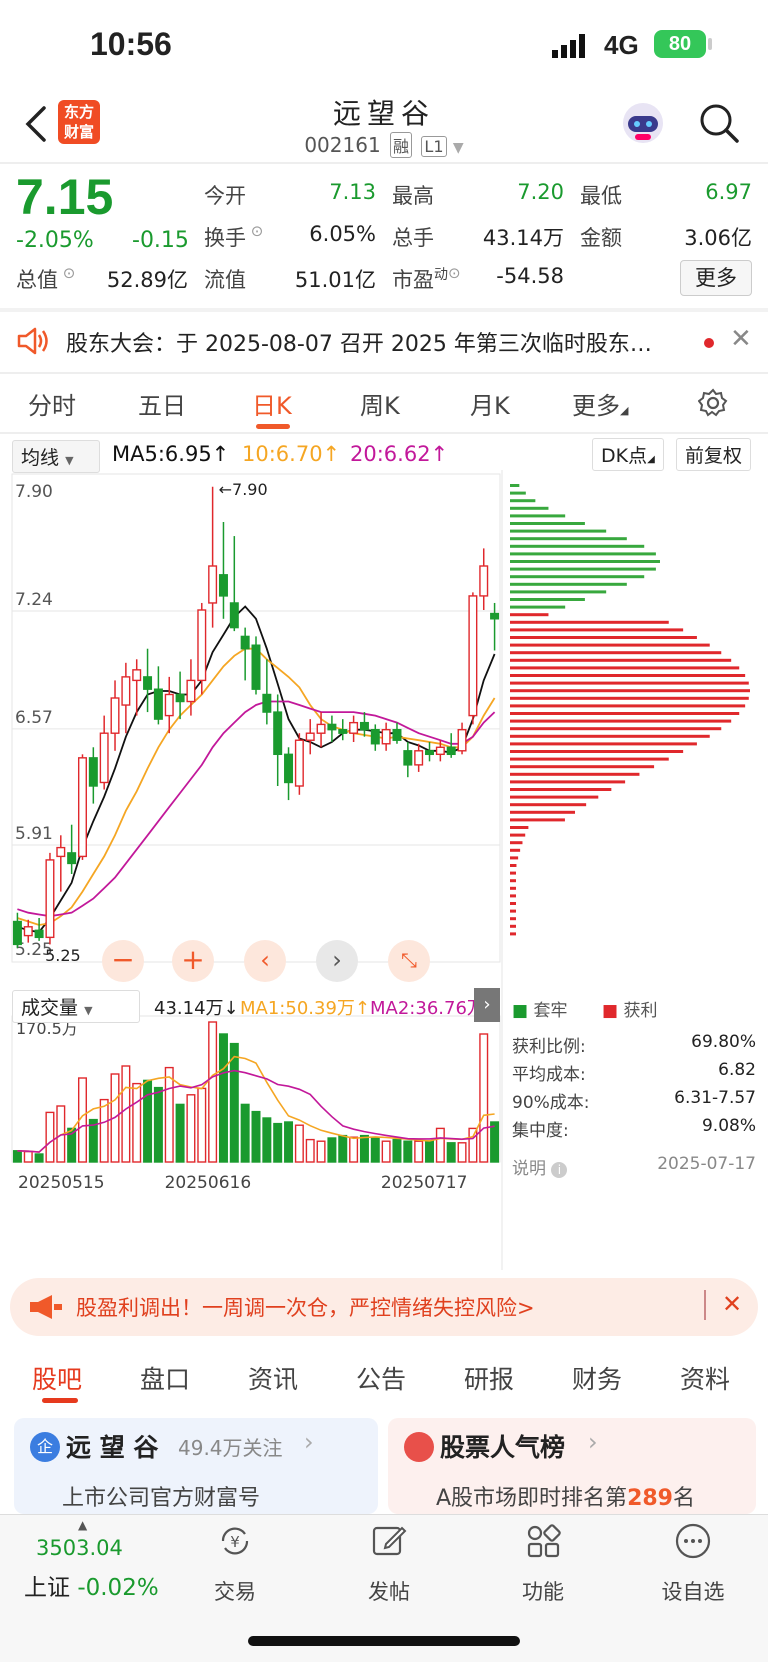 The height and width of the screenshot is (1662, 768). What do you see at coordinates (565, 1496) in the screenshot?
I see `popularity-sub: A股市场即时排名第289名` at bounding box center [565, 1496].